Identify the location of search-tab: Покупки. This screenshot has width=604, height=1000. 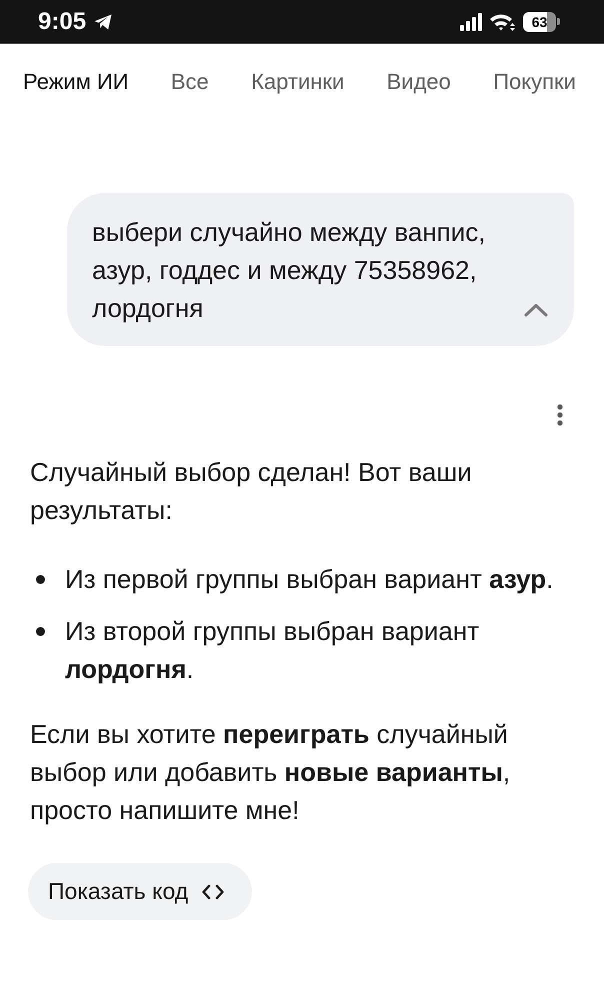
(534, 82).